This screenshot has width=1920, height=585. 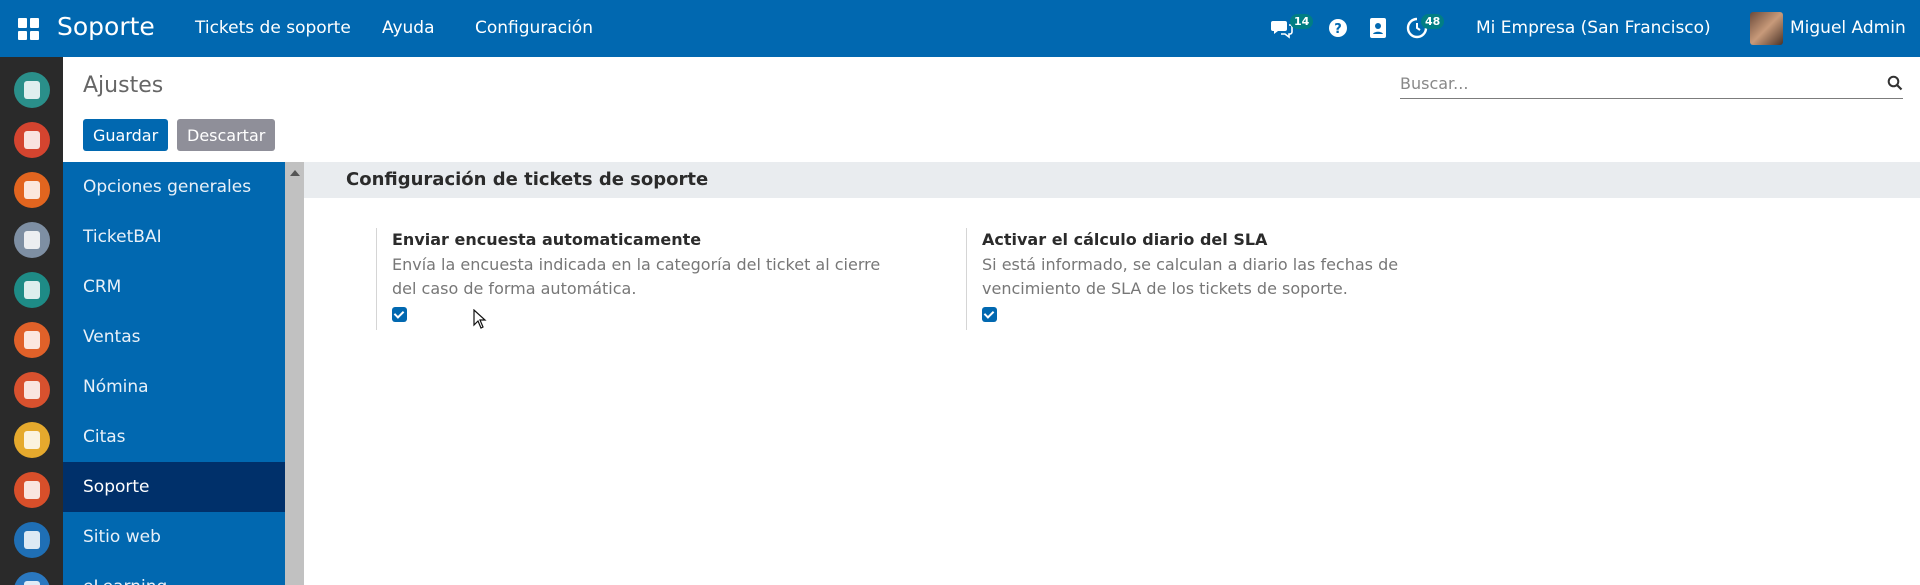 I want to click on company-switcher: Mi Empresa (San Francisco), so click(x=1593, y=28).